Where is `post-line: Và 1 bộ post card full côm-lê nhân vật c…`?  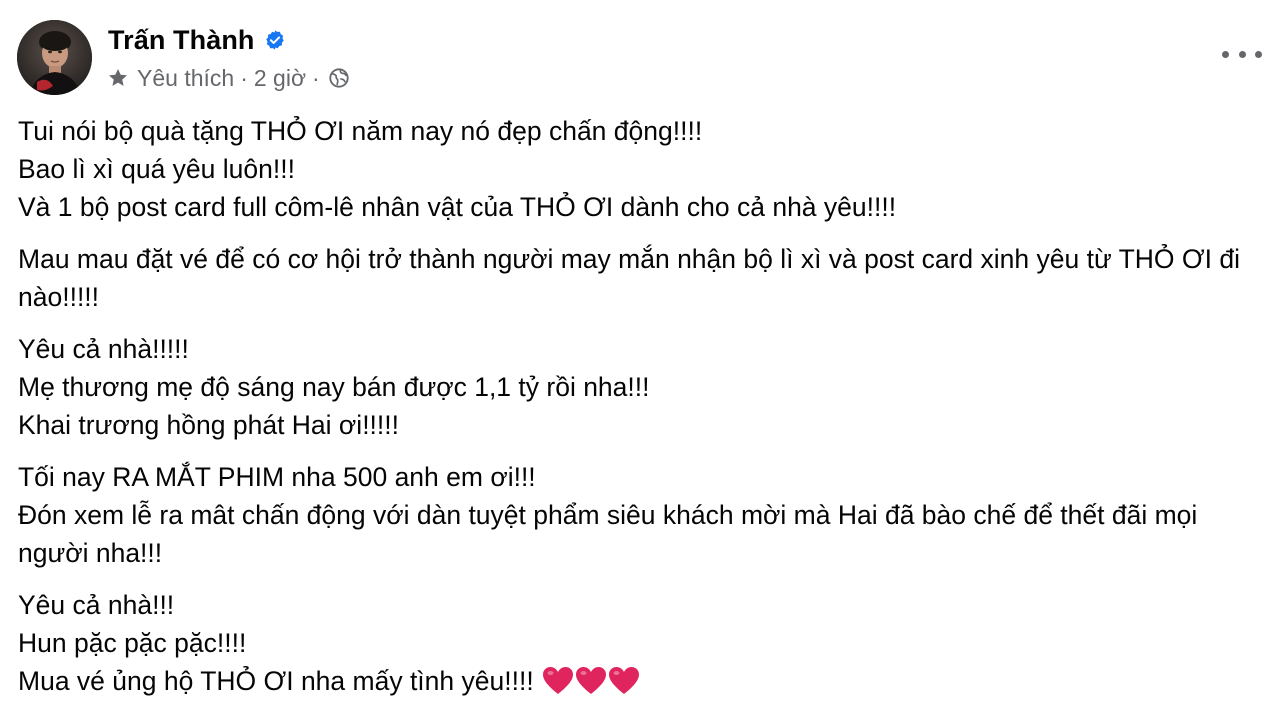
post-line: Và 1 bộ post card full côm-lê nhân vật c… is located at coordinates (457, 207).